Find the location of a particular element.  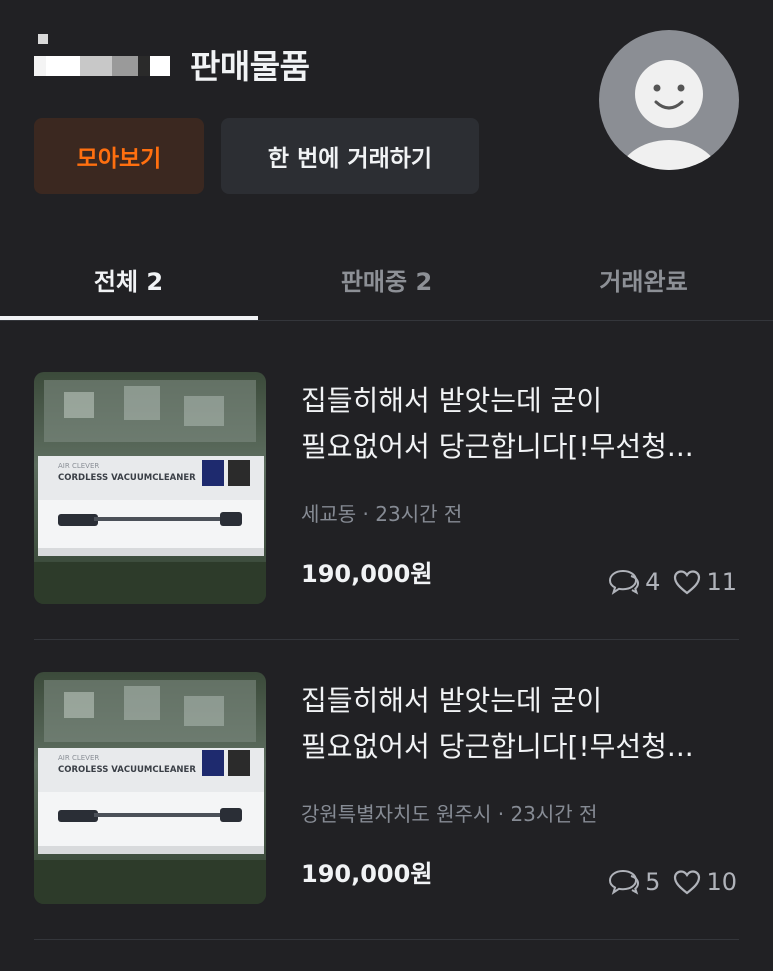

item-divider is located at coordinates (386, 939).